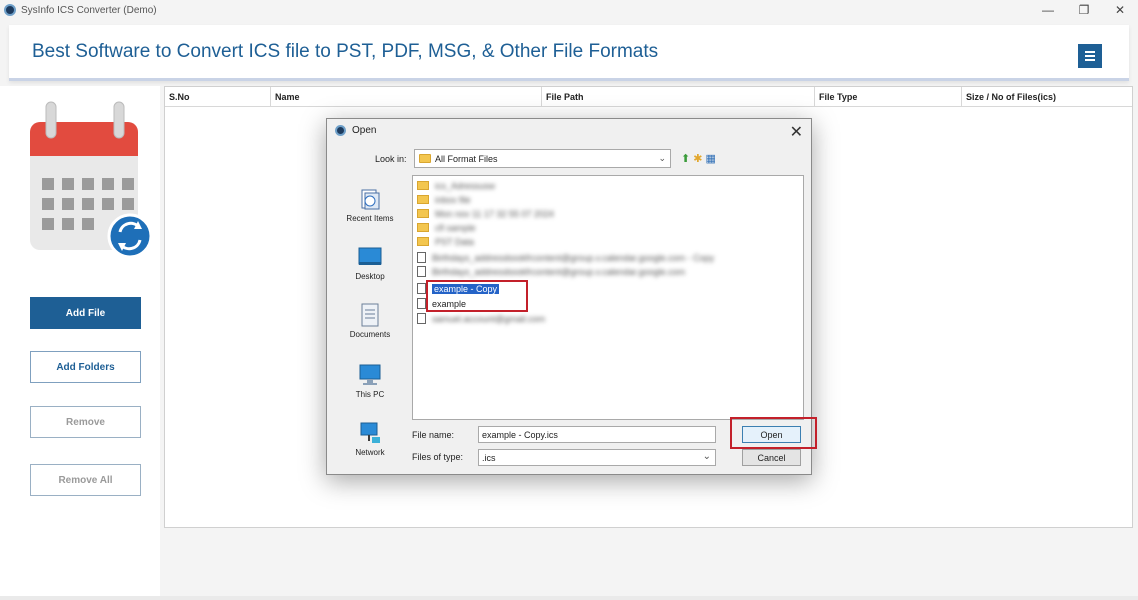 This screenshot has height=600, width=1138. I want to click on place-documents: Documents, so click(370, 321).